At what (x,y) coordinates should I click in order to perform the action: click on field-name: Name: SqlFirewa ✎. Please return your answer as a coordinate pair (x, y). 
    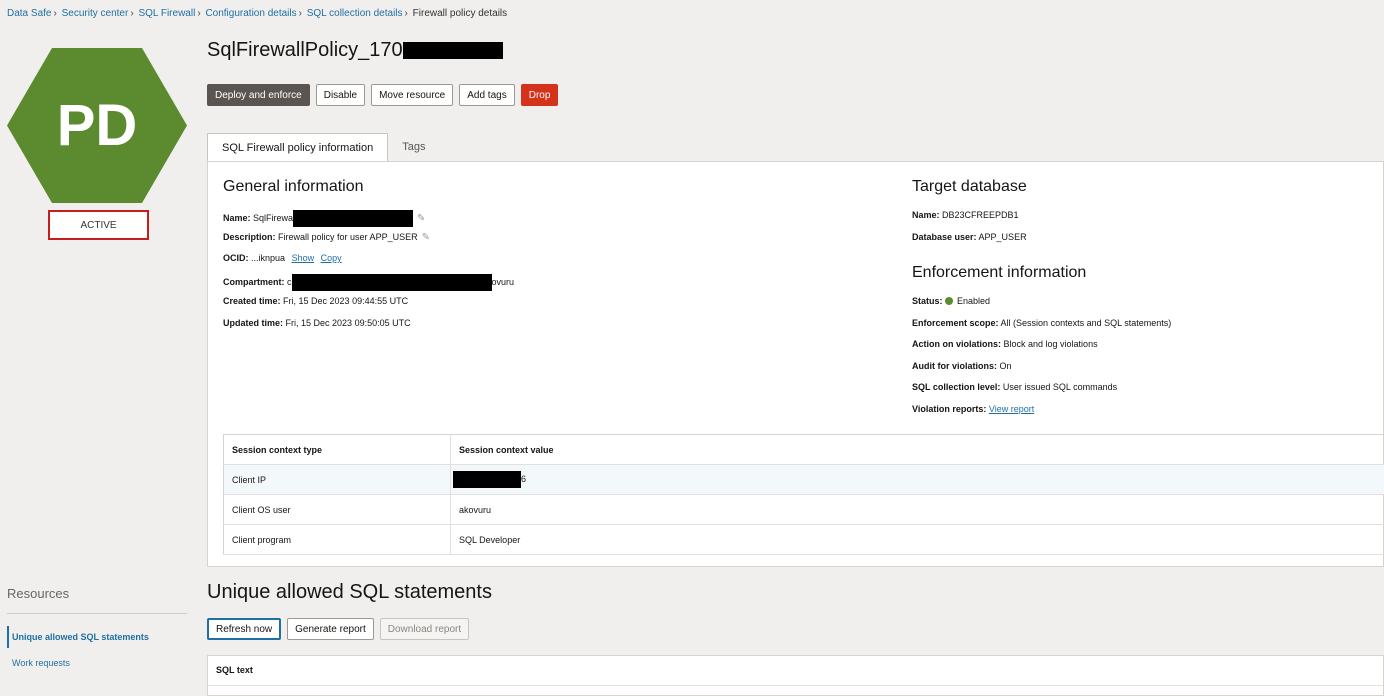
    Looking at the image, I should click on (324, 218).